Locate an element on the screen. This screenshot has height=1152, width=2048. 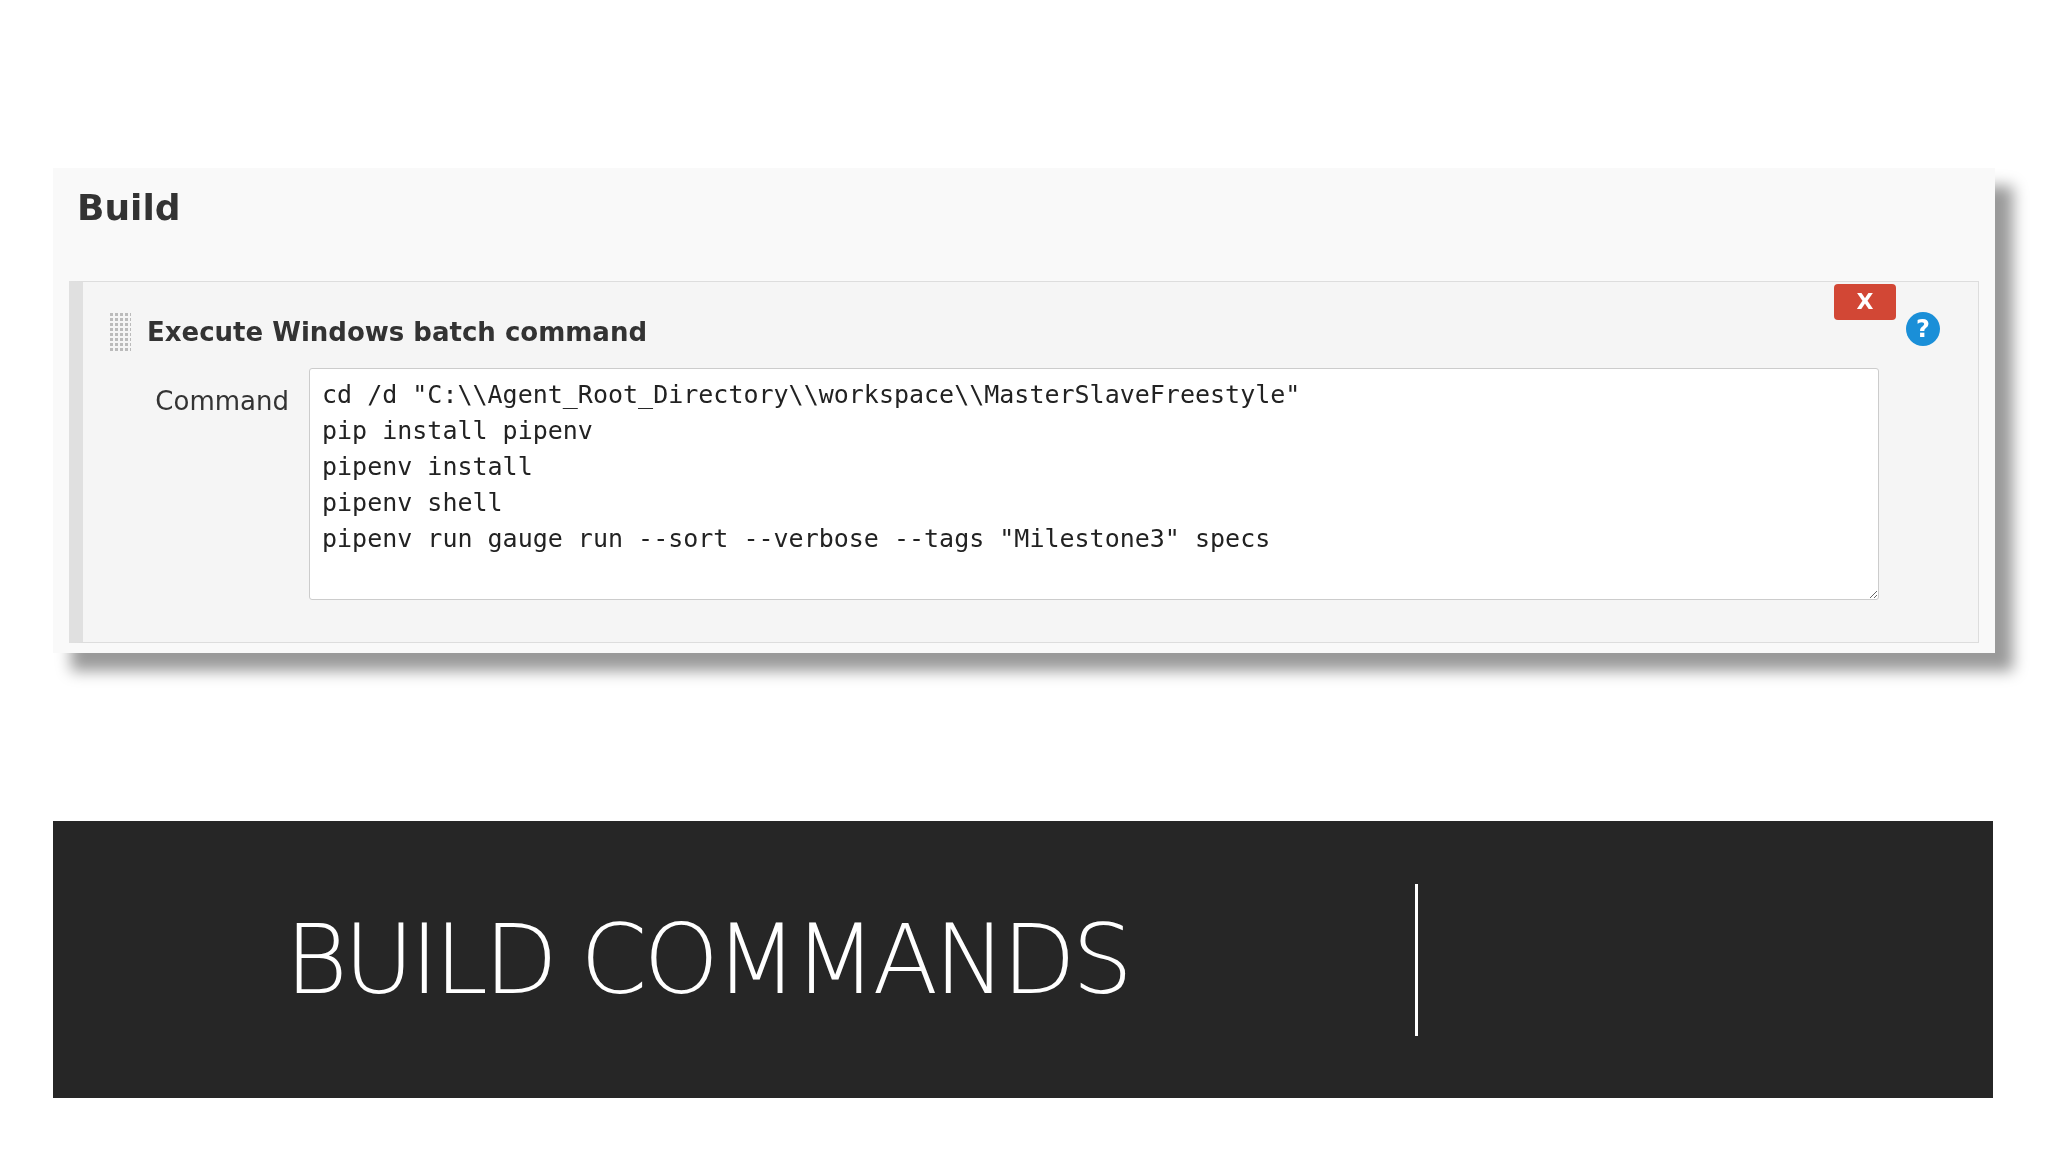
help-button: ? is located at coordinates (1923, 329).